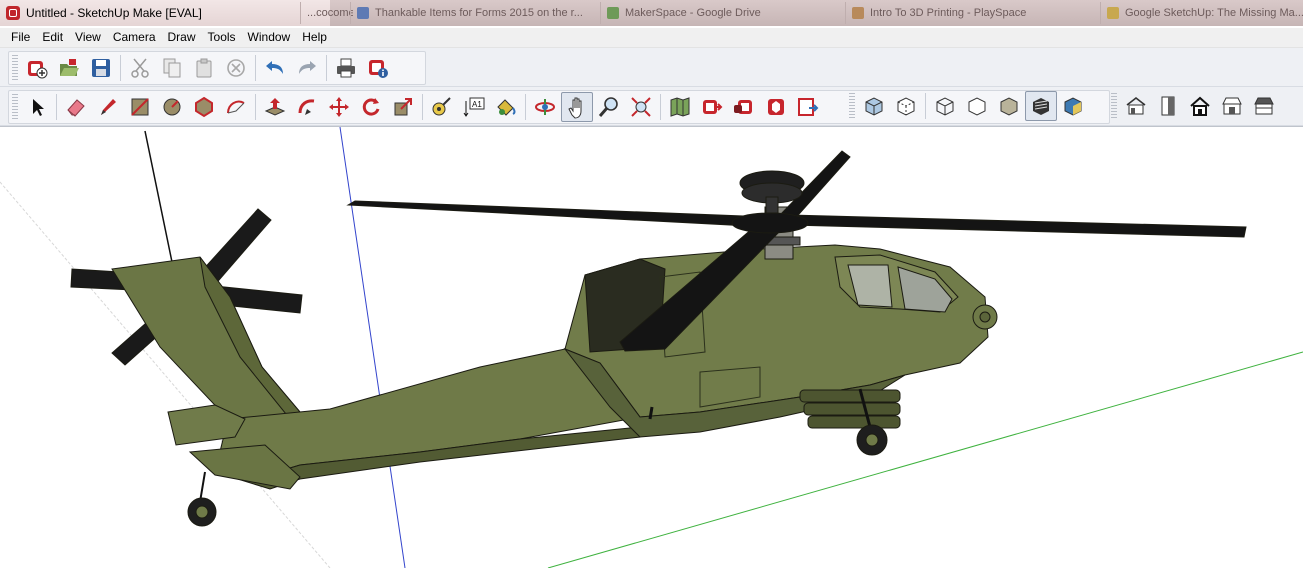 This screenshot has width=1303, height=568. I want to click on background-tab-label: ...cocomented on the card, so click(330, 13).